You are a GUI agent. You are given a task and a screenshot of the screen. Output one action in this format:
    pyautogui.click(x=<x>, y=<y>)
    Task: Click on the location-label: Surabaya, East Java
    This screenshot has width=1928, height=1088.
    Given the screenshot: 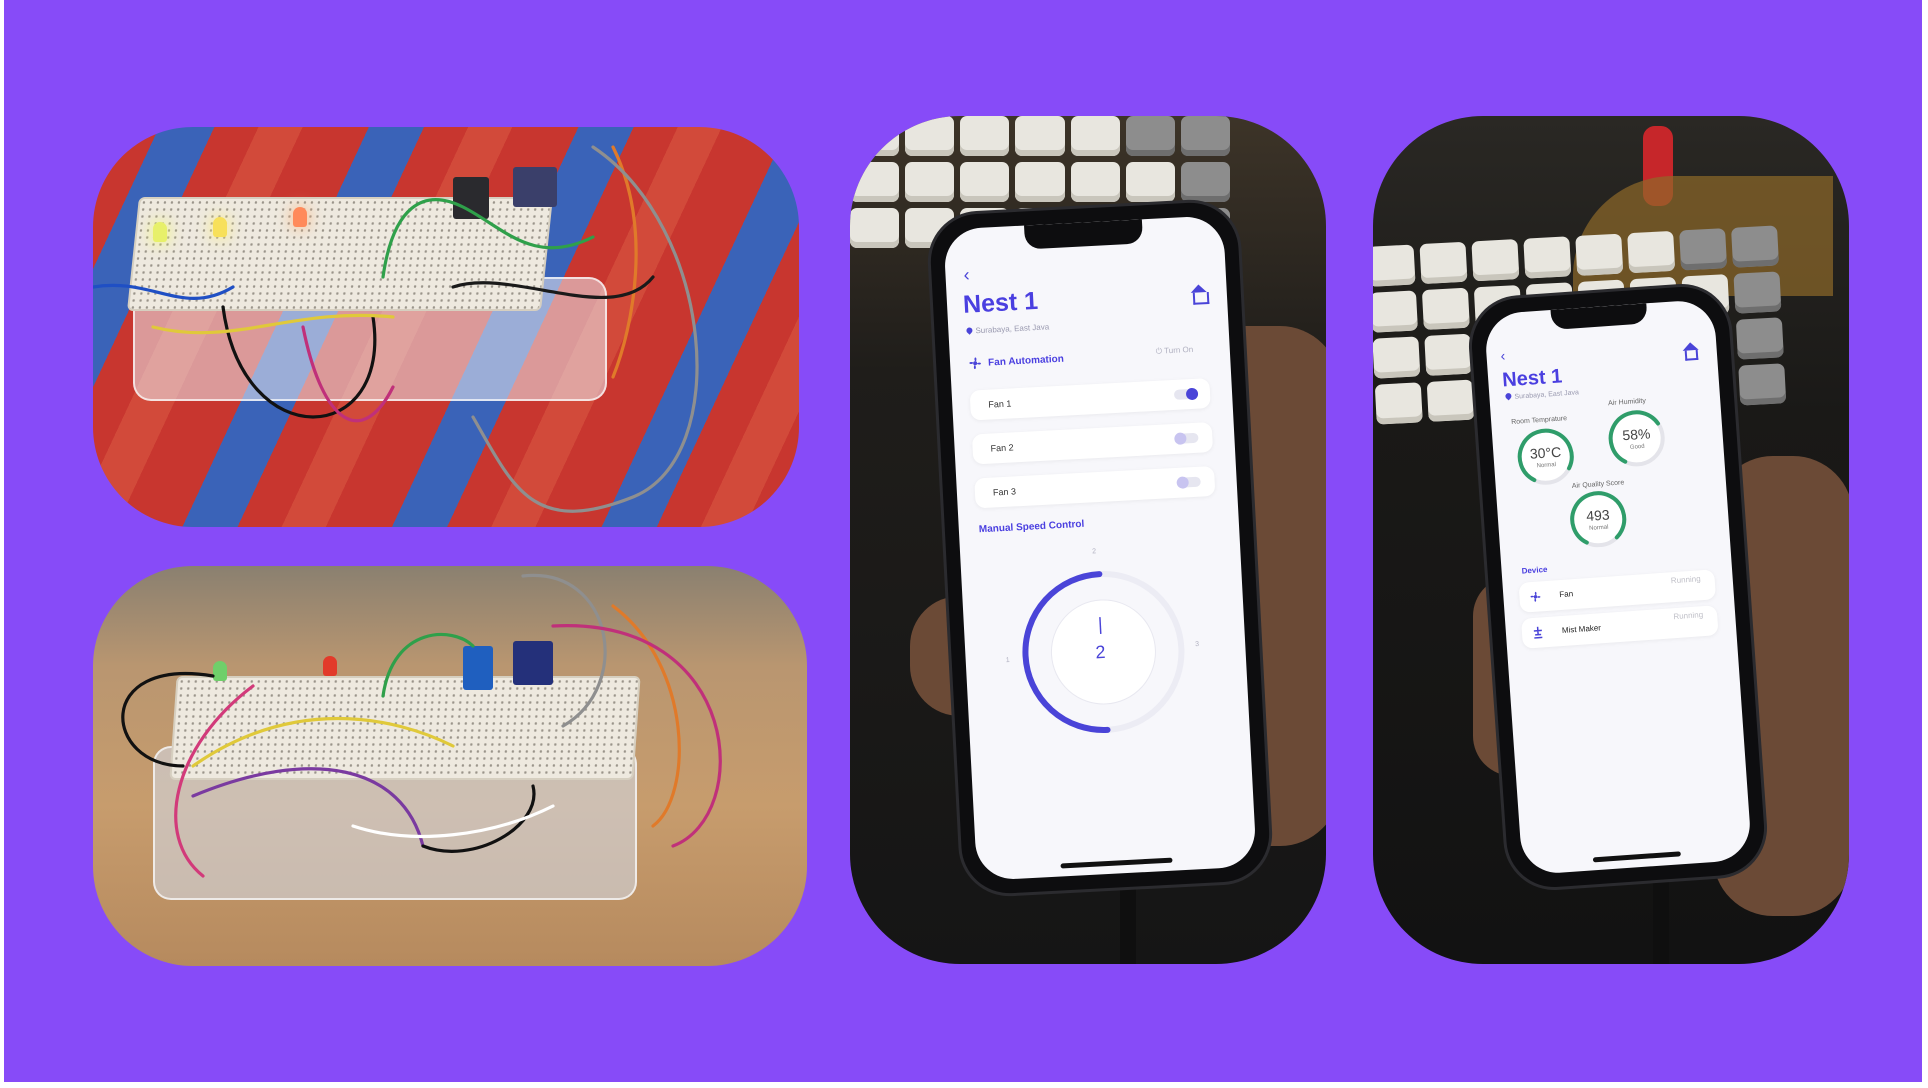 What is the action you would take?
    pyautogui.click(x=1012, y=329)
    